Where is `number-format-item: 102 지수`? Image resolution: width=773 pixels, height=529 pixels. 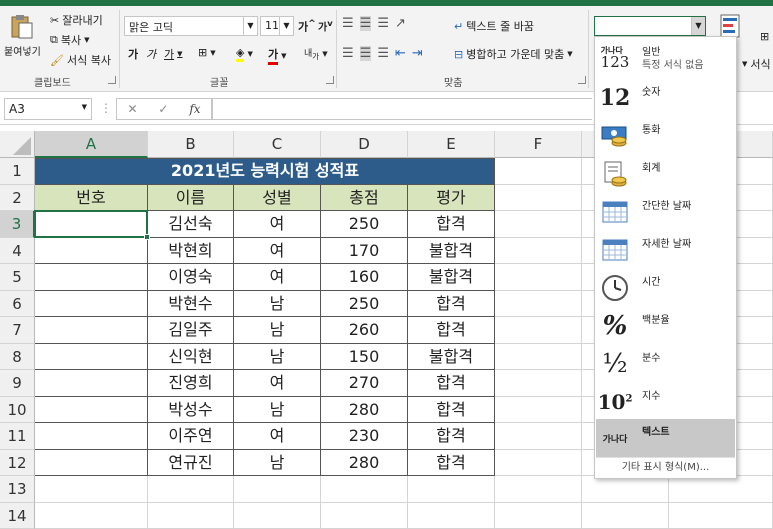 number-format-item: 102 지수 is located at coordinates (665, 402).